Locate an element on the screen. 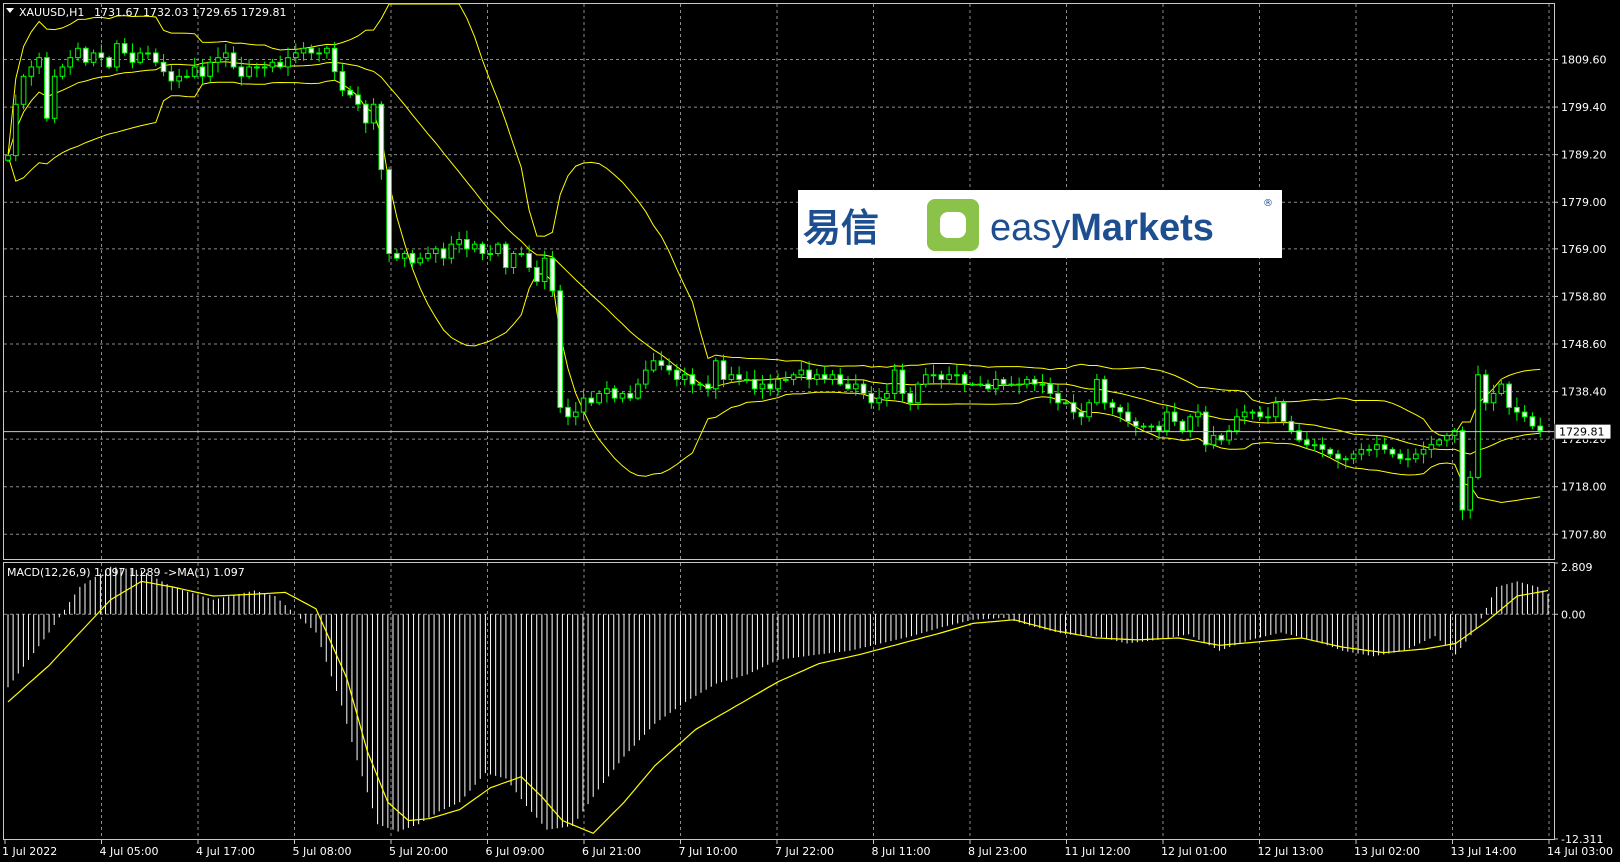  y-tick-label: 1789.20 is located at coordinates (1584, 155).